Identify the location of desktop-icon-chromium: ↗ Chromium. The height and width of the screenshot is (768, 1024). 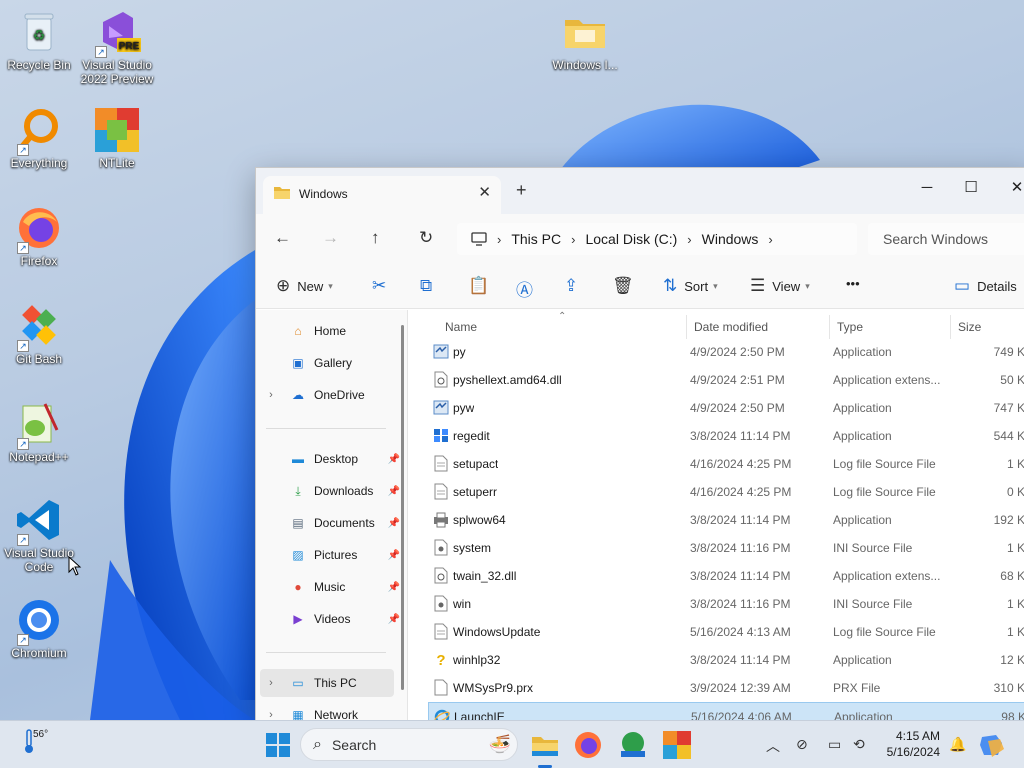
(39, 628).